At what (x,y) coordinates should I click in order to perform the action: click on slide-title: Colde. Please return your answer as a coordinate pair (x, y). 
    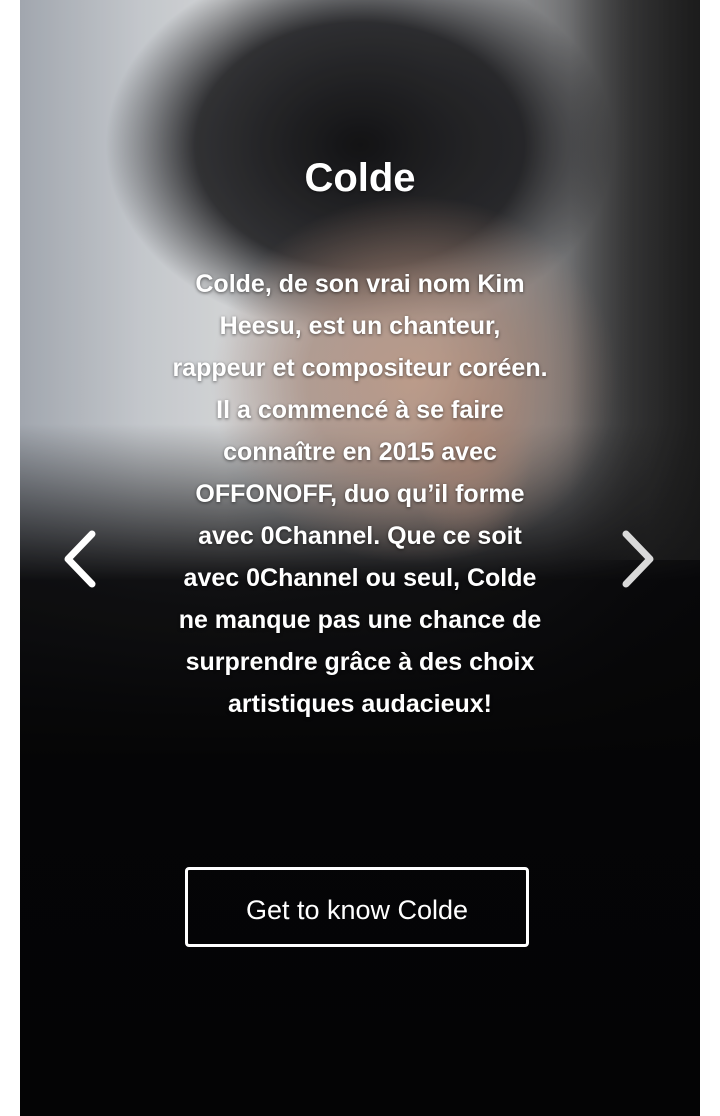
    Looking at the image, I should click on (360, 178).